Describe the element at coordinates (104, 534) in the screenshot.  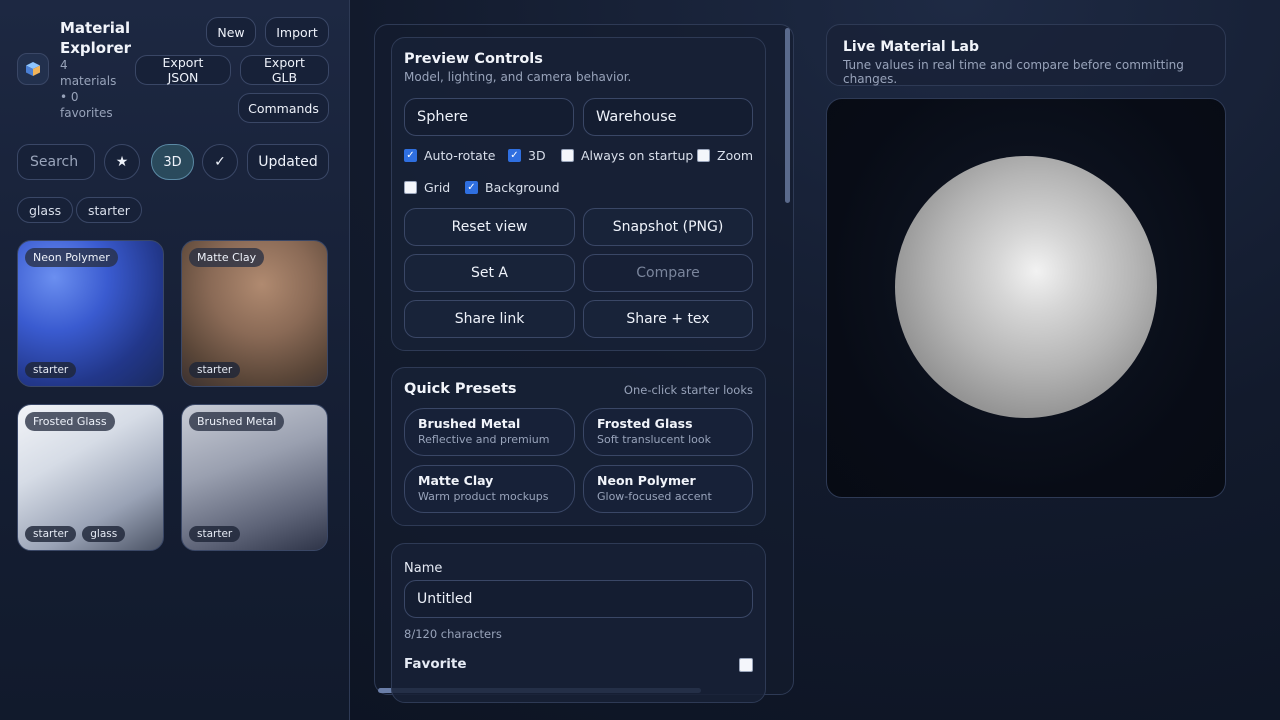
I see `card-tag: glass` at that location.